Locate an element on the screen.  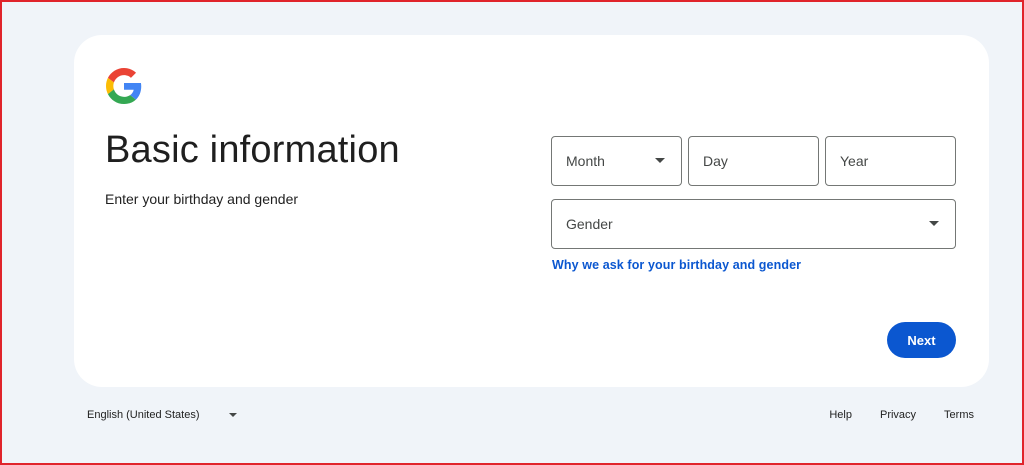
language-select: English (United States) is located at coordinates (162, 415).